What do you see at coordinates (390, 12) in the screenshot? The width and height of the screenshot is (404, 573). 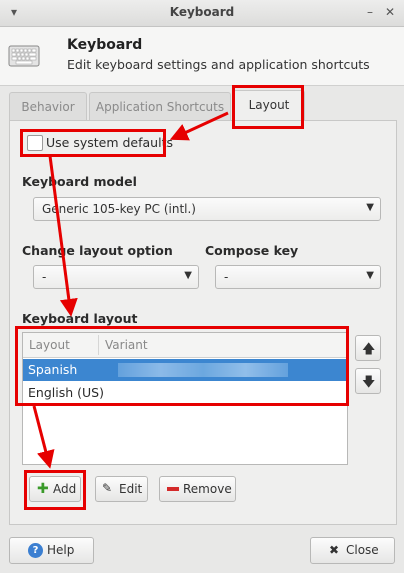 I see `close-window-icon: ✕` at bounding box center [390, 12].